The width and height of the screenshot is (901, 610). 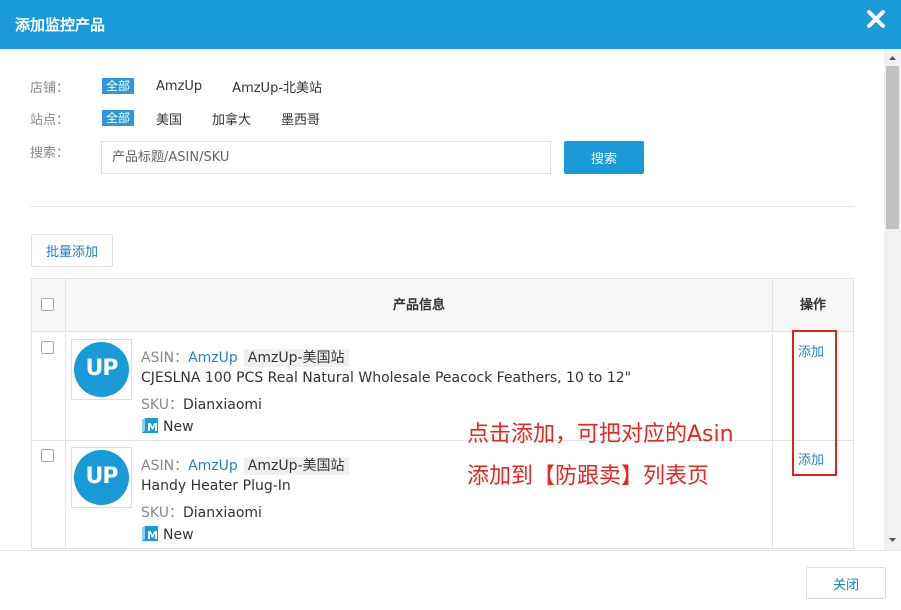 I want to click on dialog-titlebar: 添加监控产品, so click(x=450, y=24).